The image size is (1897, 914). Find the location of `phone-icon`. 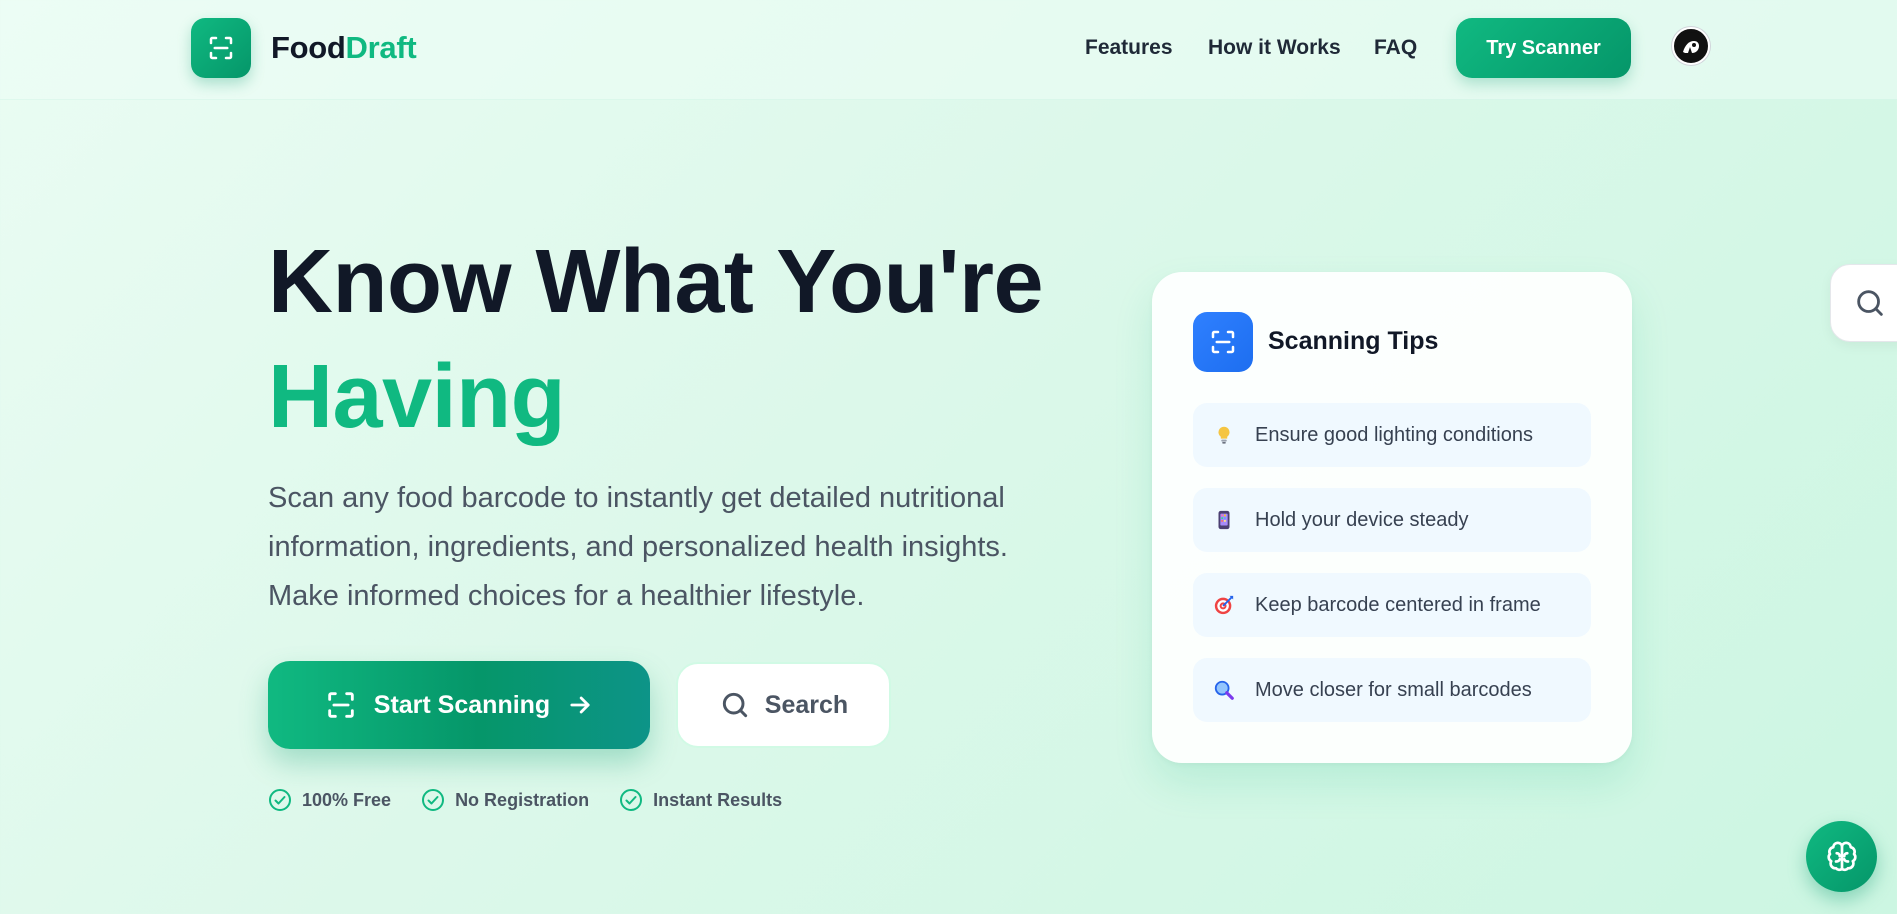

phone-icon is located at coordinates (1224, 520).